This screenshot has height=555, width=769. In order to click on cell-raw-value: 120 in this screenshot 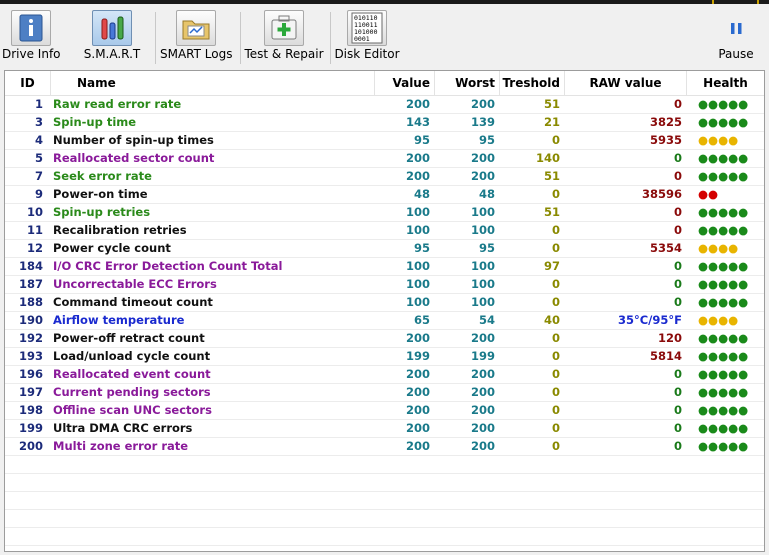, I will do `click(669, 338)`.